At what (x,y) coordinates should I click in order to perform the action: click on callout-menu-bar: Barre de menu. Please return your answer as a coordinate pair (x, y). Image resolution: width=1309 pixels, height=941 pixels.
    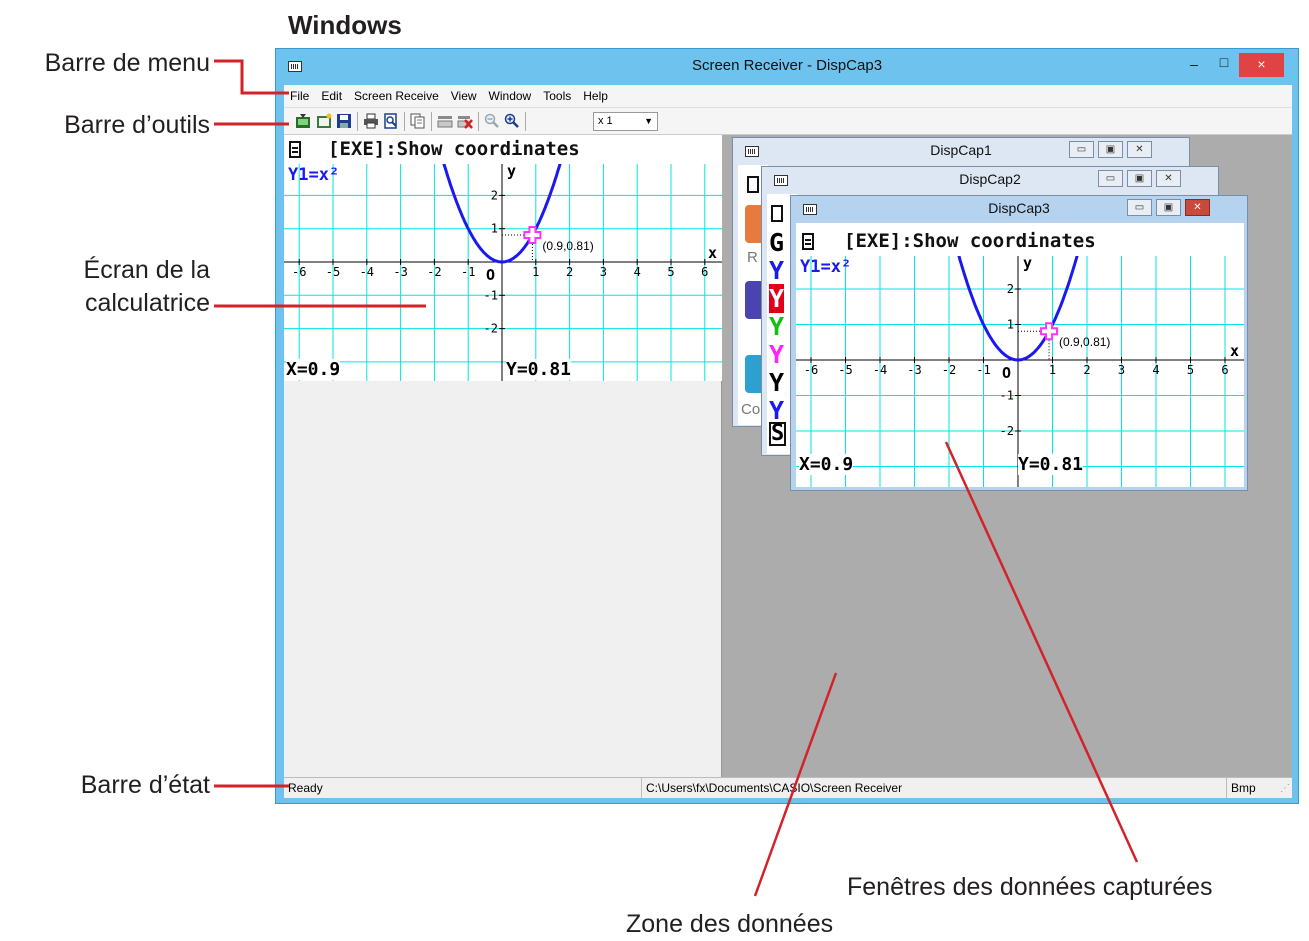
    Looking at the image, I should click on (127, 63).